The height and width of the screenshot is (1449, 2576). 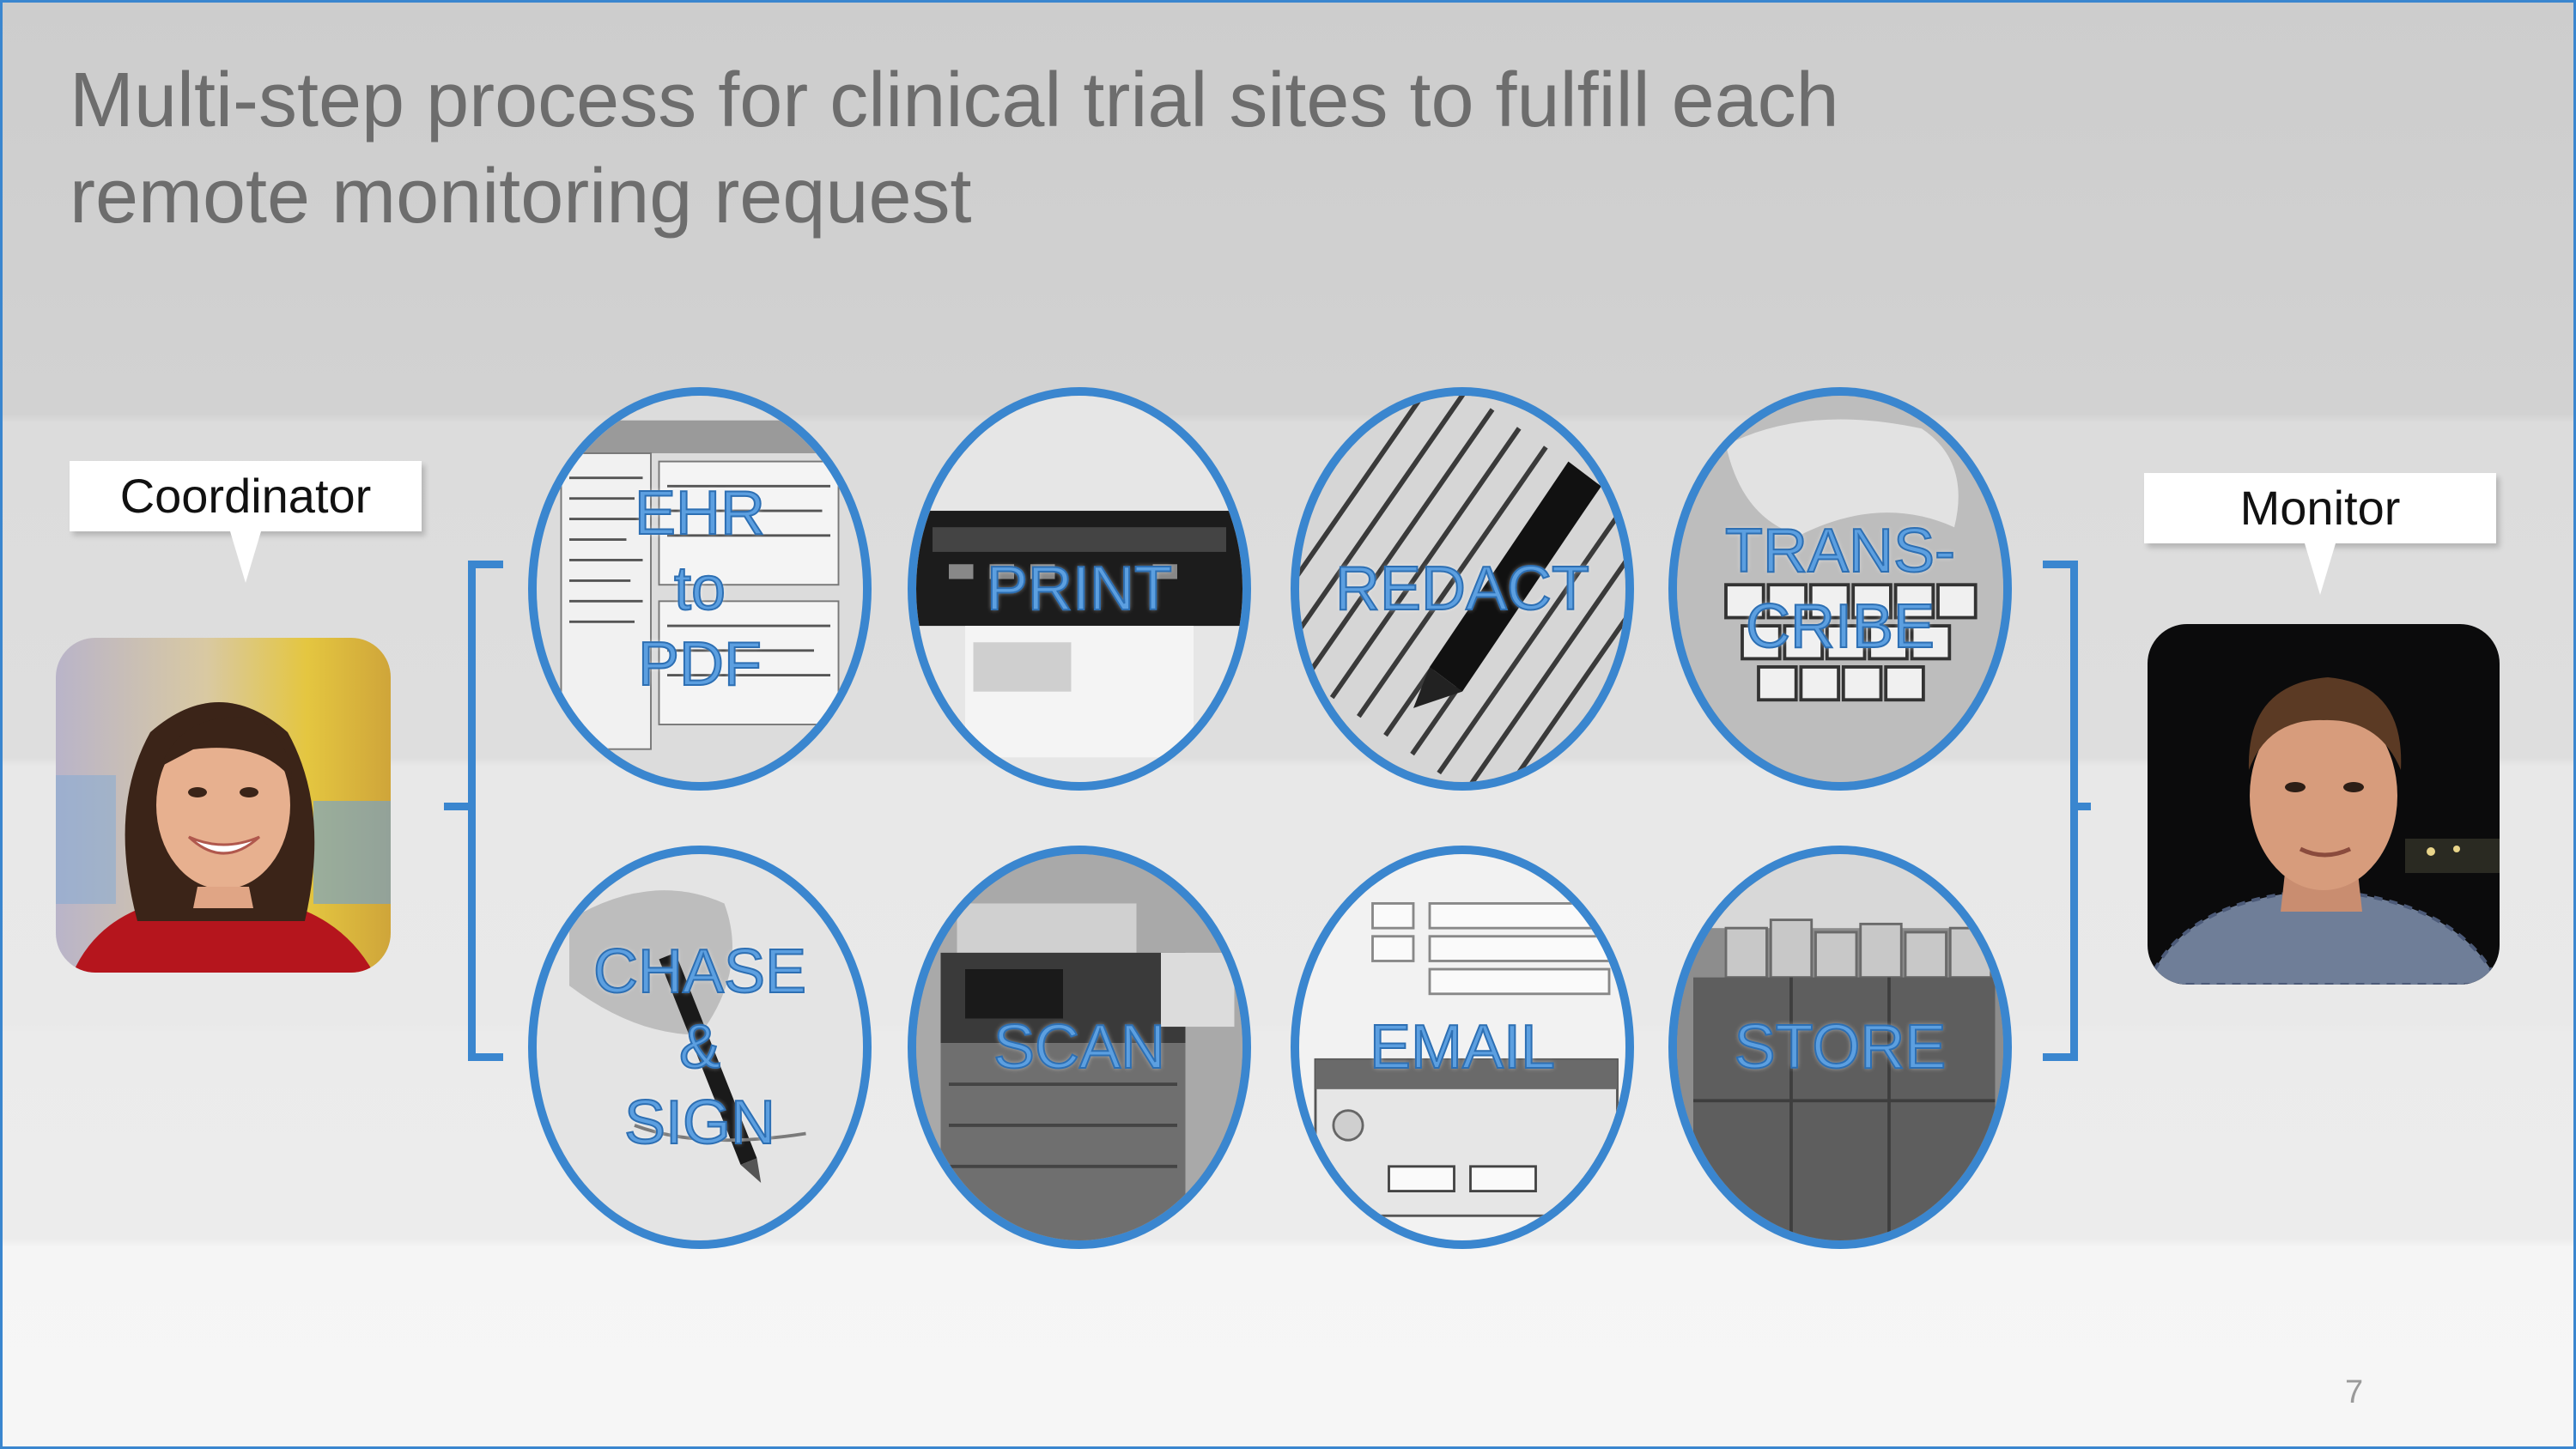 I want to click on coordinator-portrait-image, so click(x=223, y=805).